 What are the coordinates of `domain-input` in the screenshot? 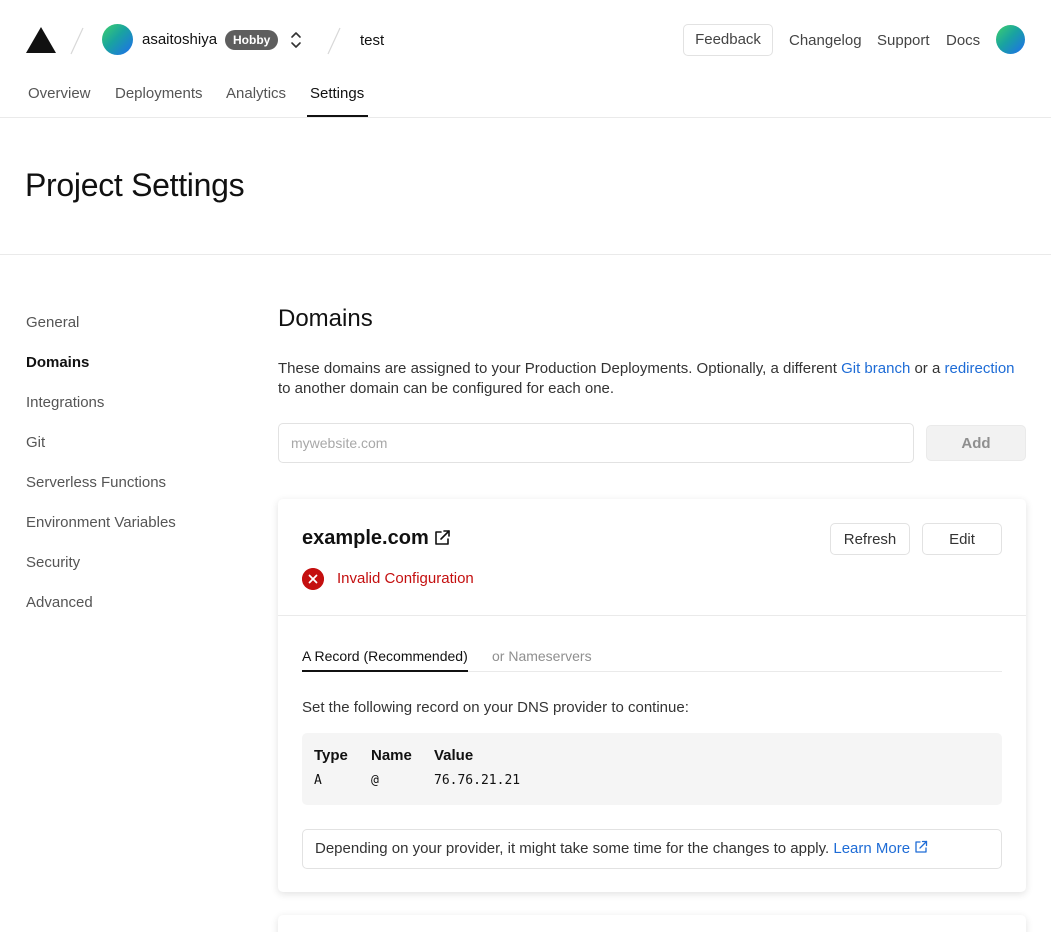 It's located at (596, 443).